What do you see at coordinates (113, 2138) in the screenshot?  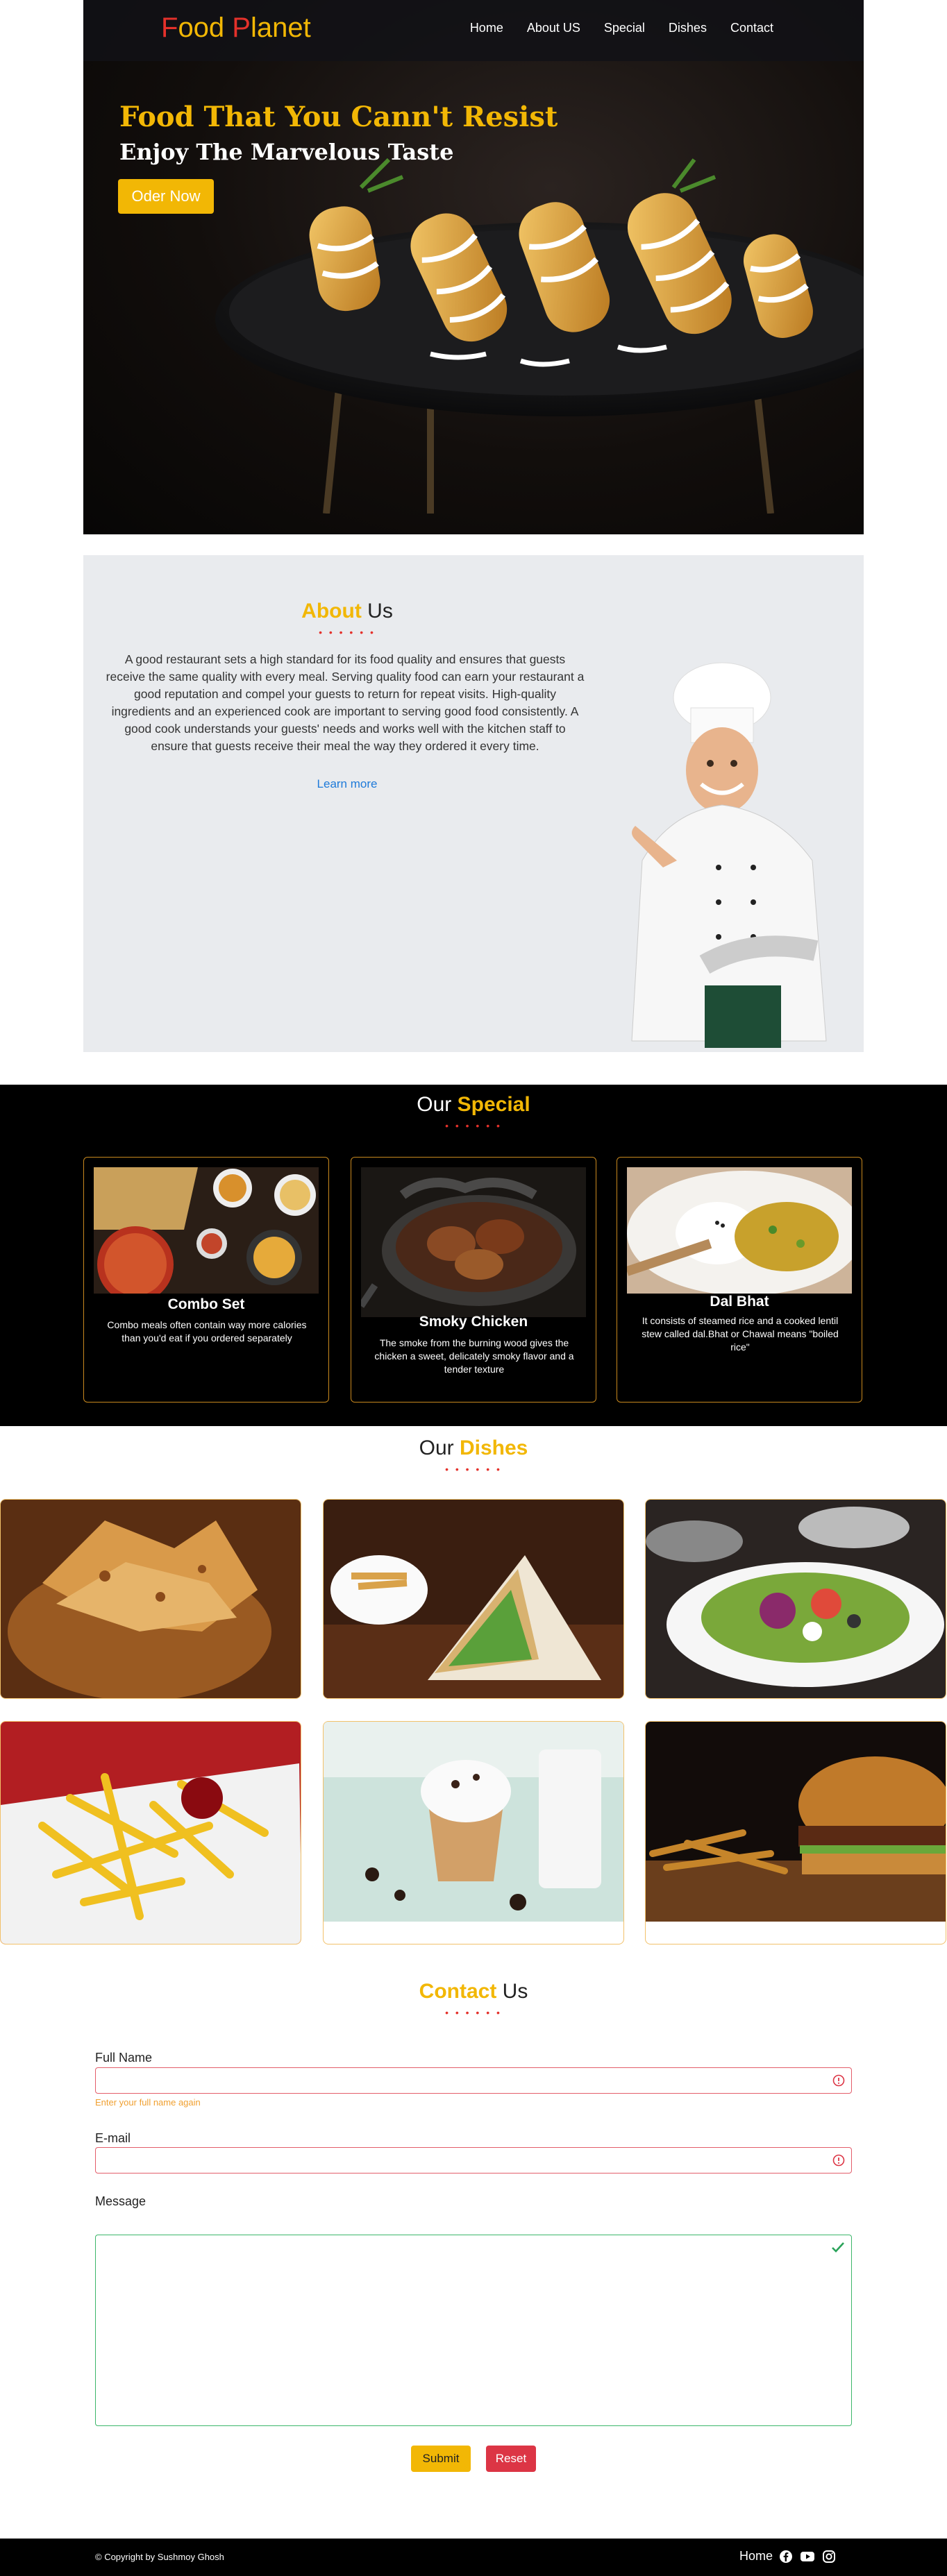 I see `email-label: E-mail` at bounding box center [113, 2138].